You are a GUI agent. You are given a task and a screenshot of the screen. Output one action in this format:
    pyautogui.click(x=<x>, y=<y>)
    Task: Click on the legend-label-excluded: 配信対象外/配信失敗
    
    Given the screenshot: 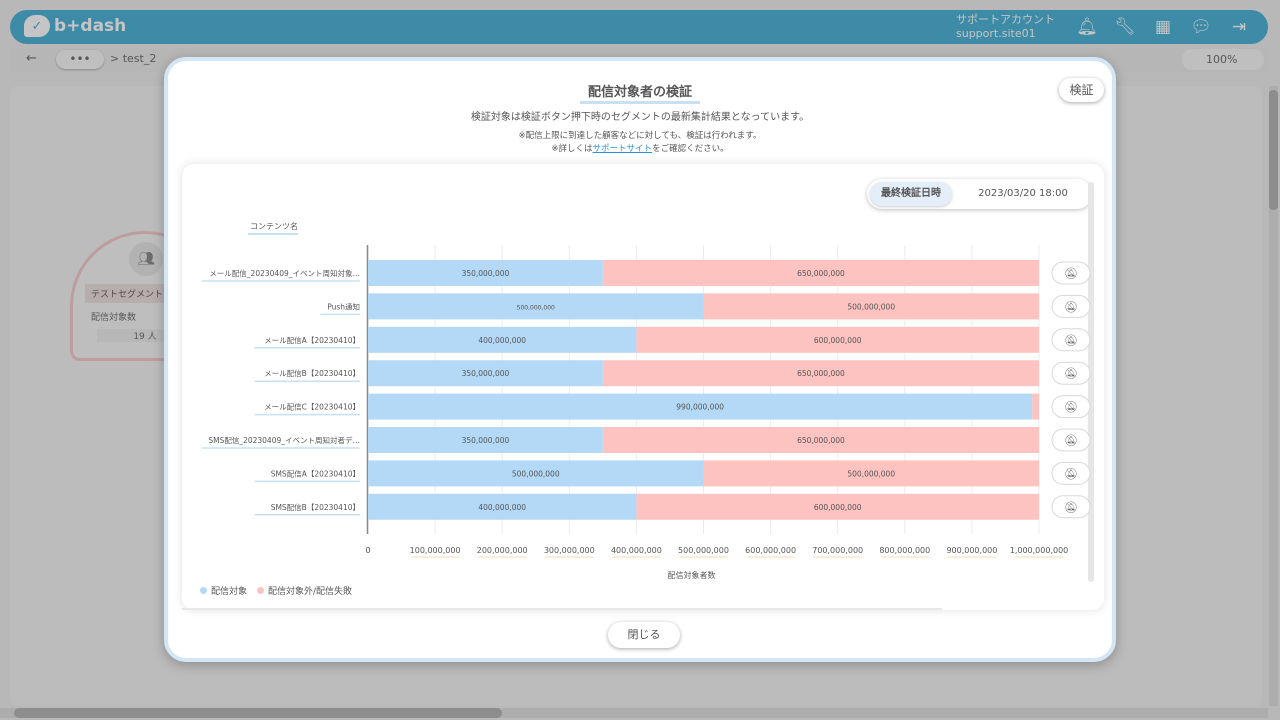 What is the action you would take?
    pyautogui.click(x=310, y=592)
    